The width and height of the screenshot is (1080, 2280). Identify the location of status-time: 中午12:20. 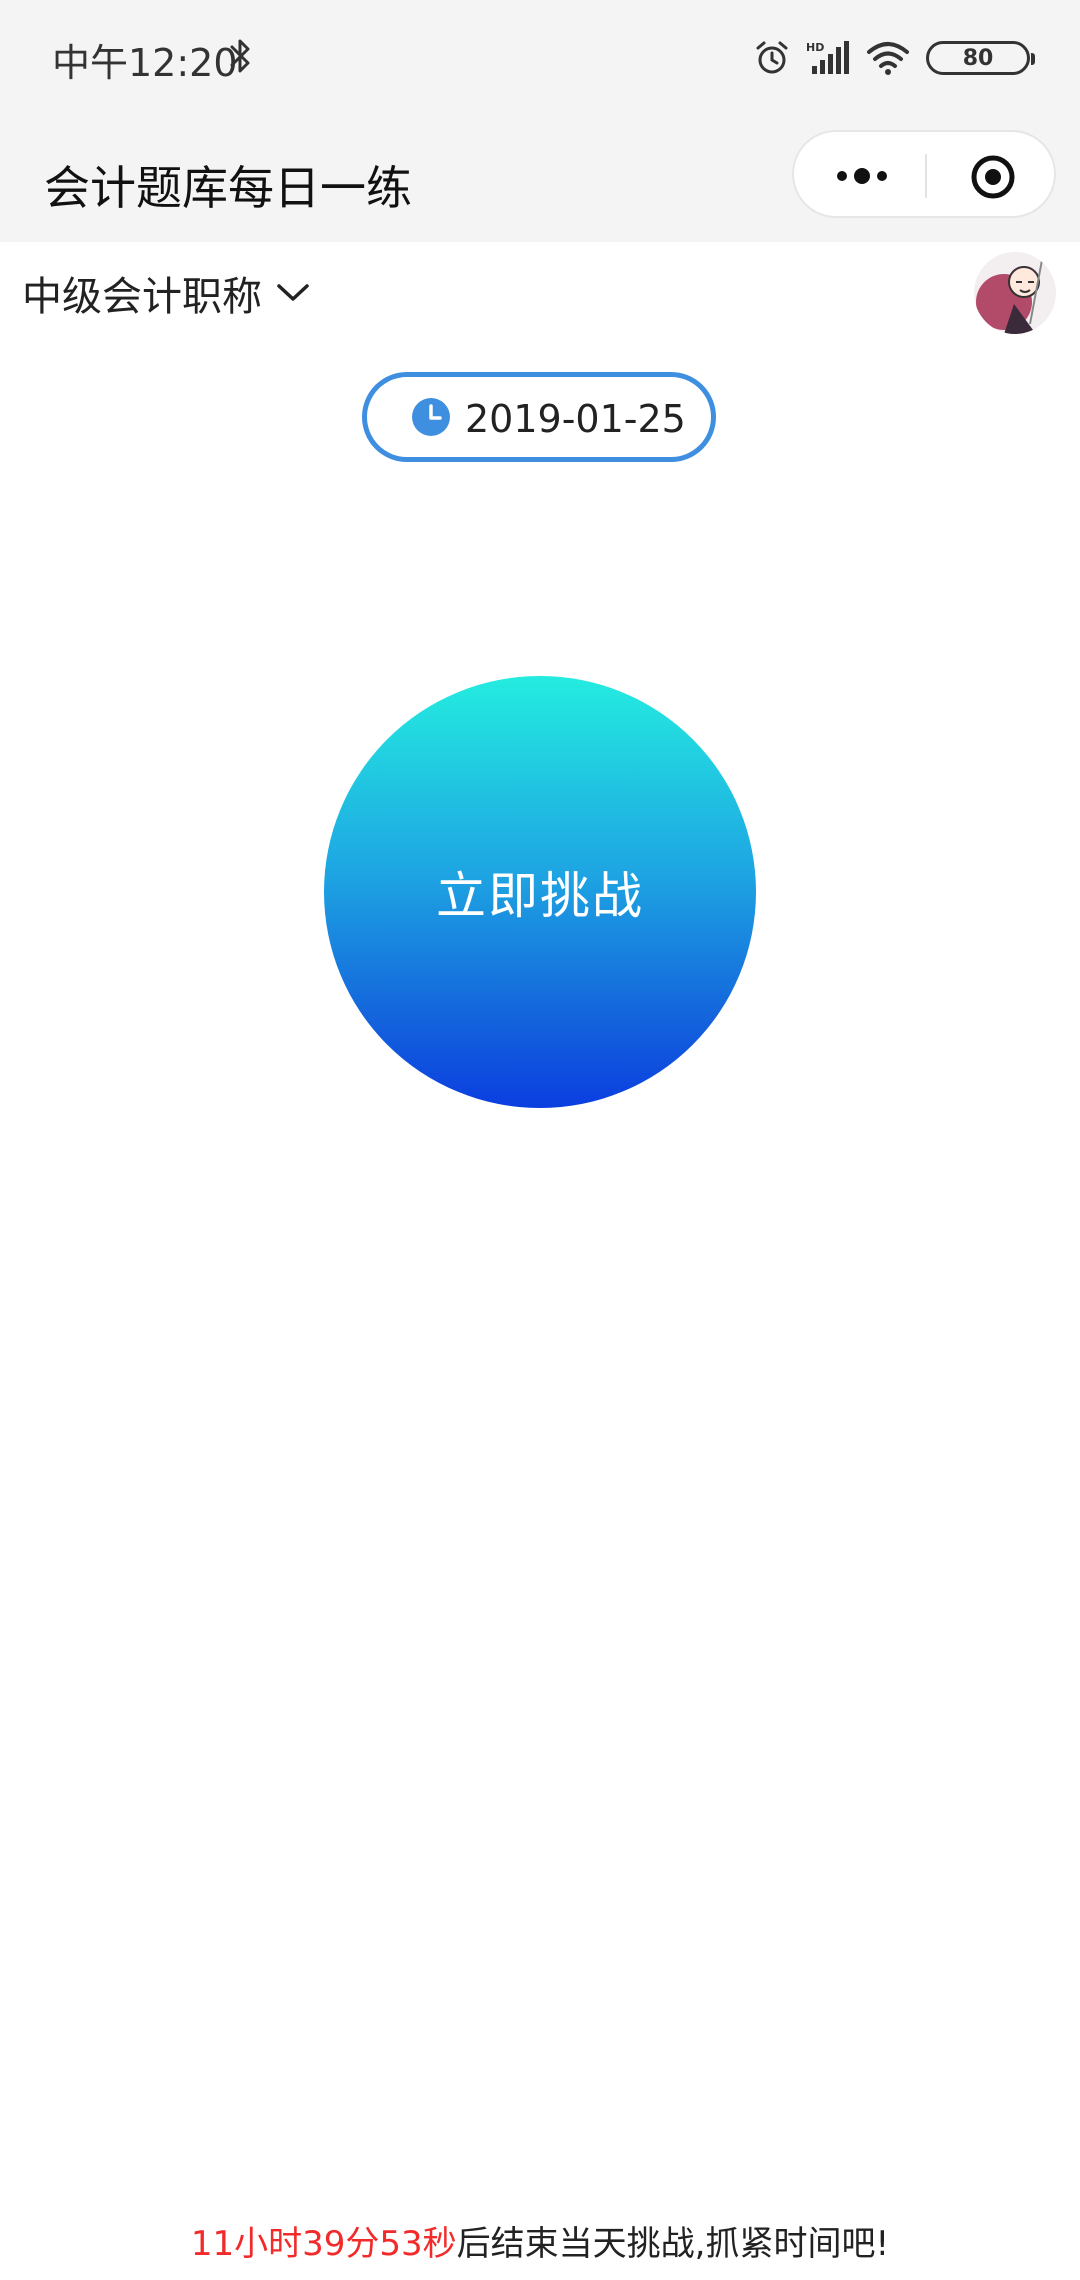
(145, 63).